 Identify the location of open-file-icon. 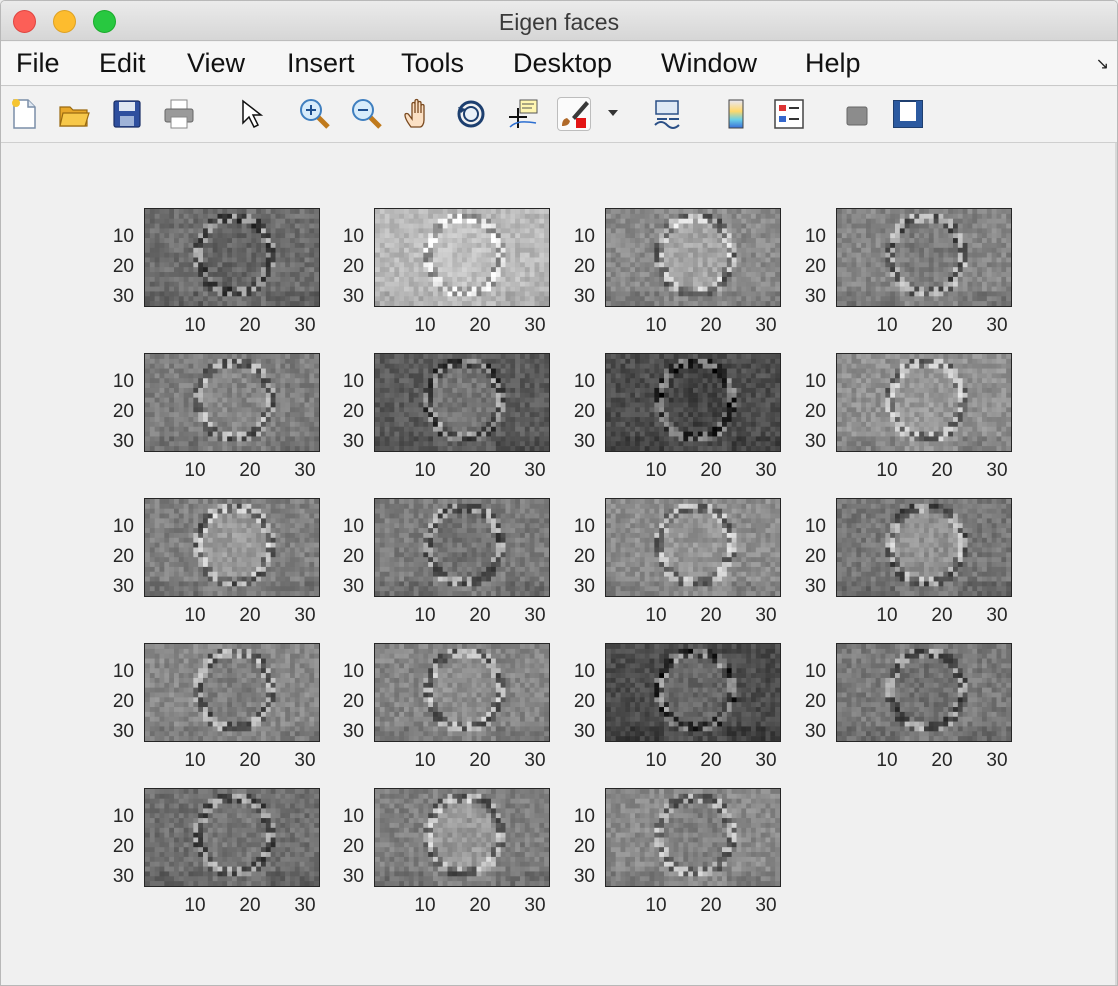
(74, 114).